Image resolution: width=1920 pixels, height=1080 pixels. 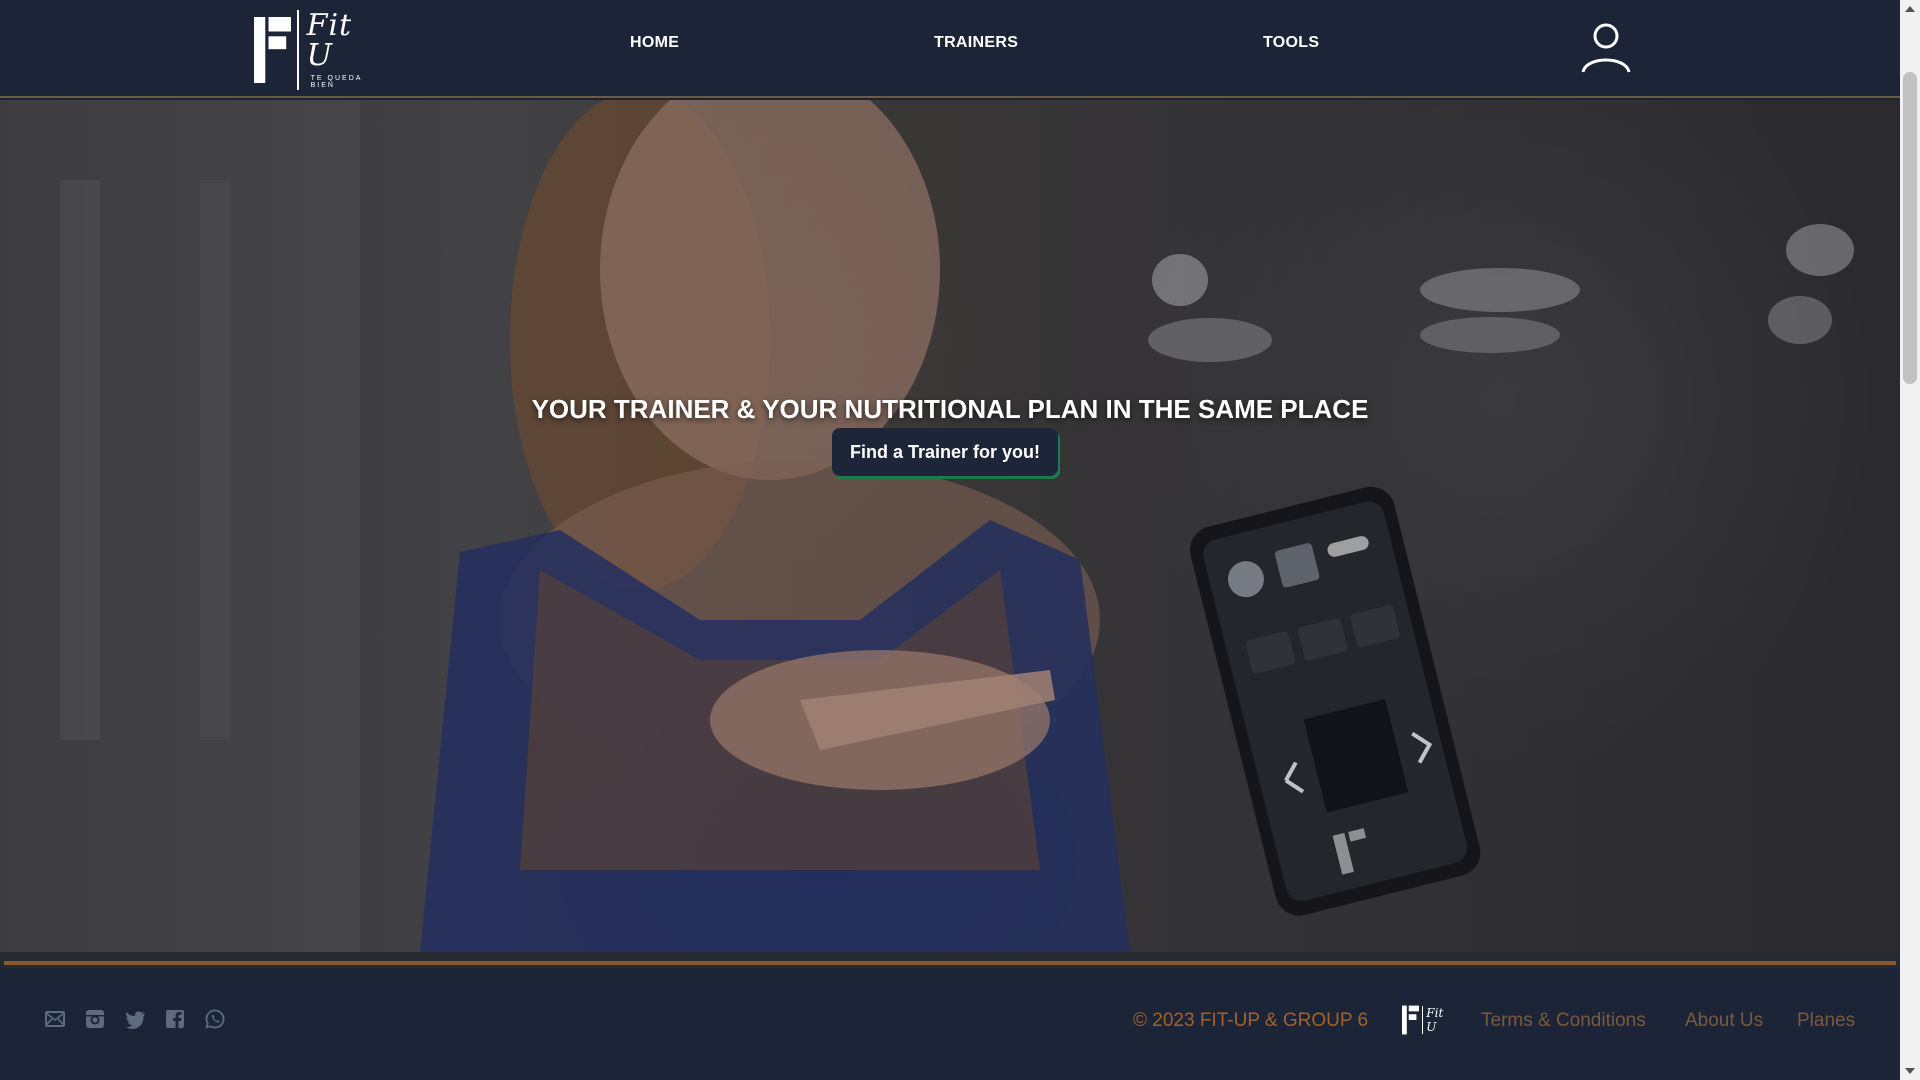 What do you see at coordinates (175, 1019) in the screenshot?
I see `facebook-icon` at bounding box center [175, 1019].